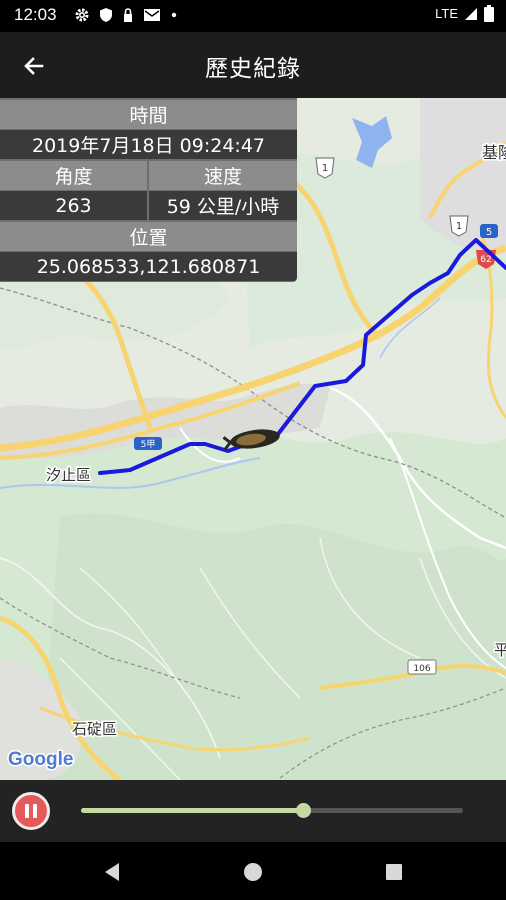 The height and width of the screenshot is (900, 506). What do you see at coordinates (303, 810) in the screenshot?
I see `playback-slider-thumb` at bounding box center [303, 810].